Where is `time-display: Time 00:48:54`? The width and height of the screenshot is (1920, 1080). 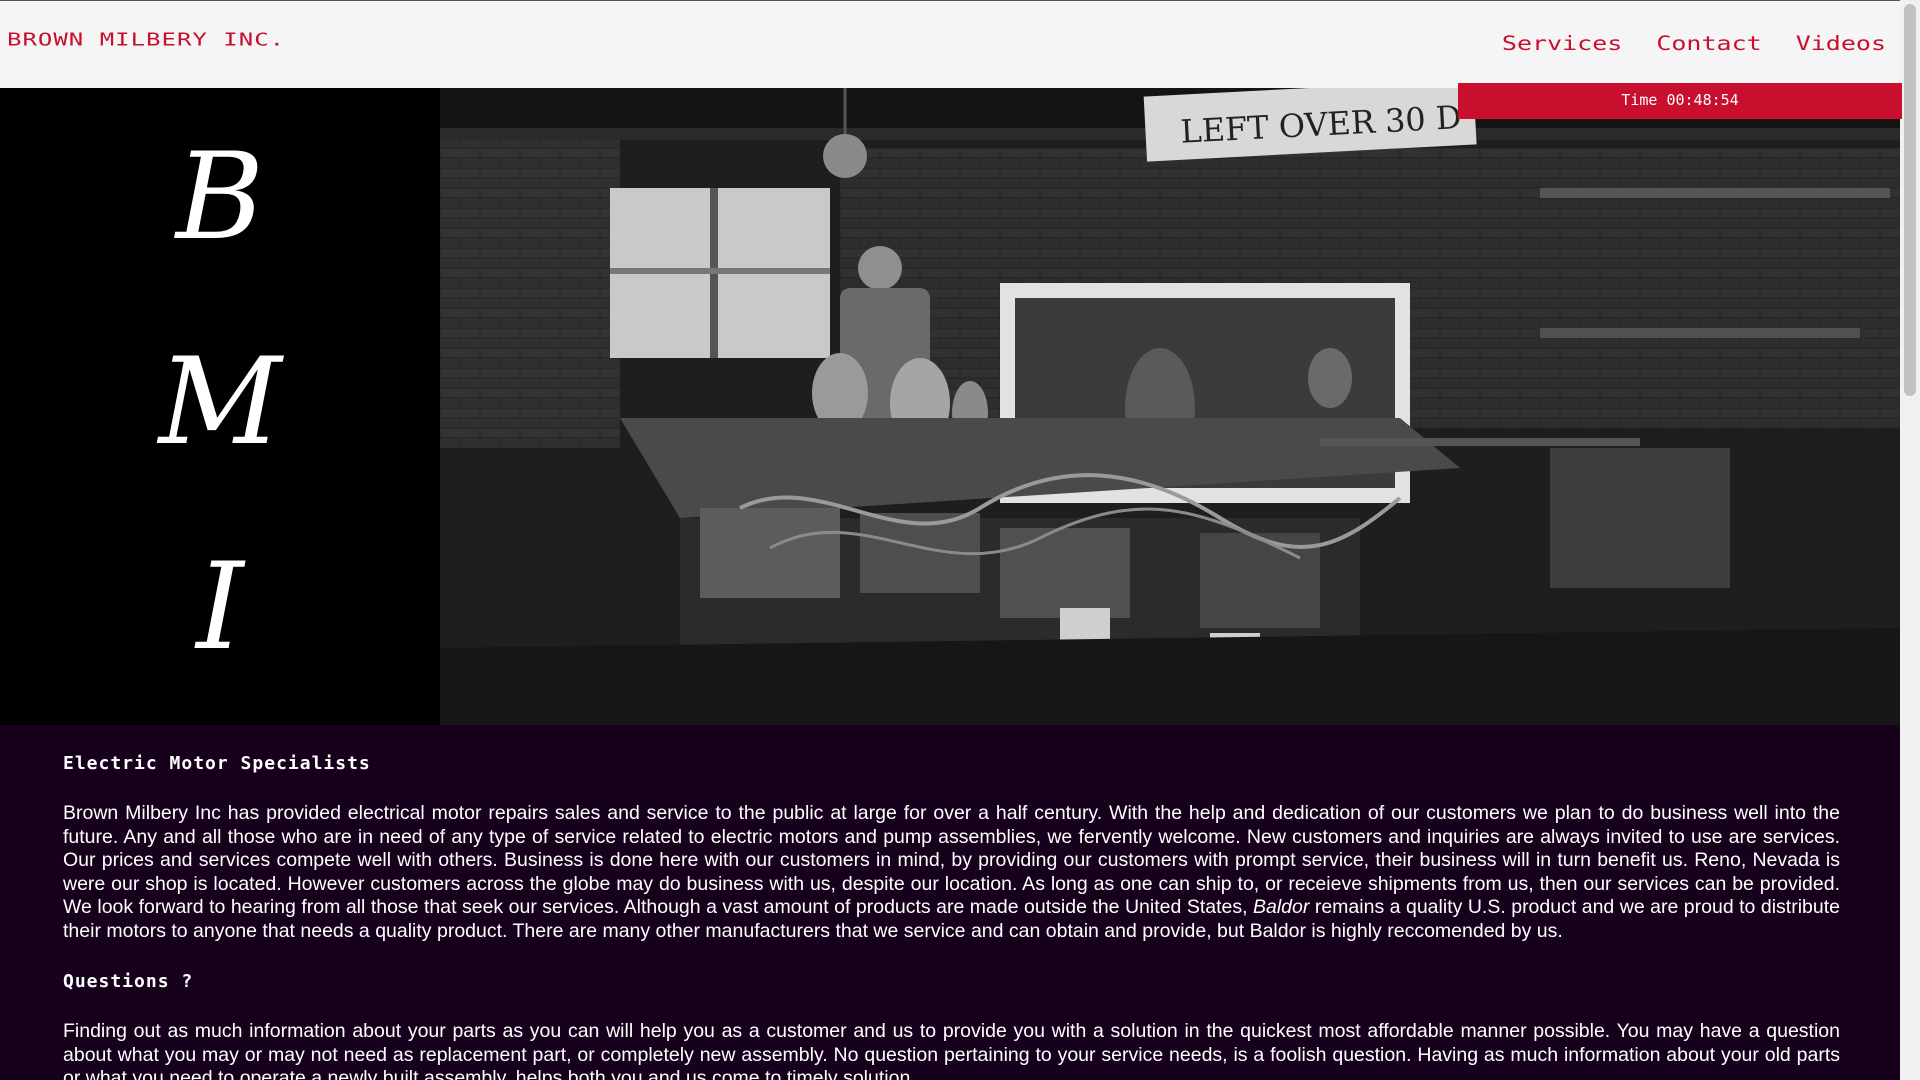
time-display: Time 00:48:54 is located at coordinates (1680, 101).